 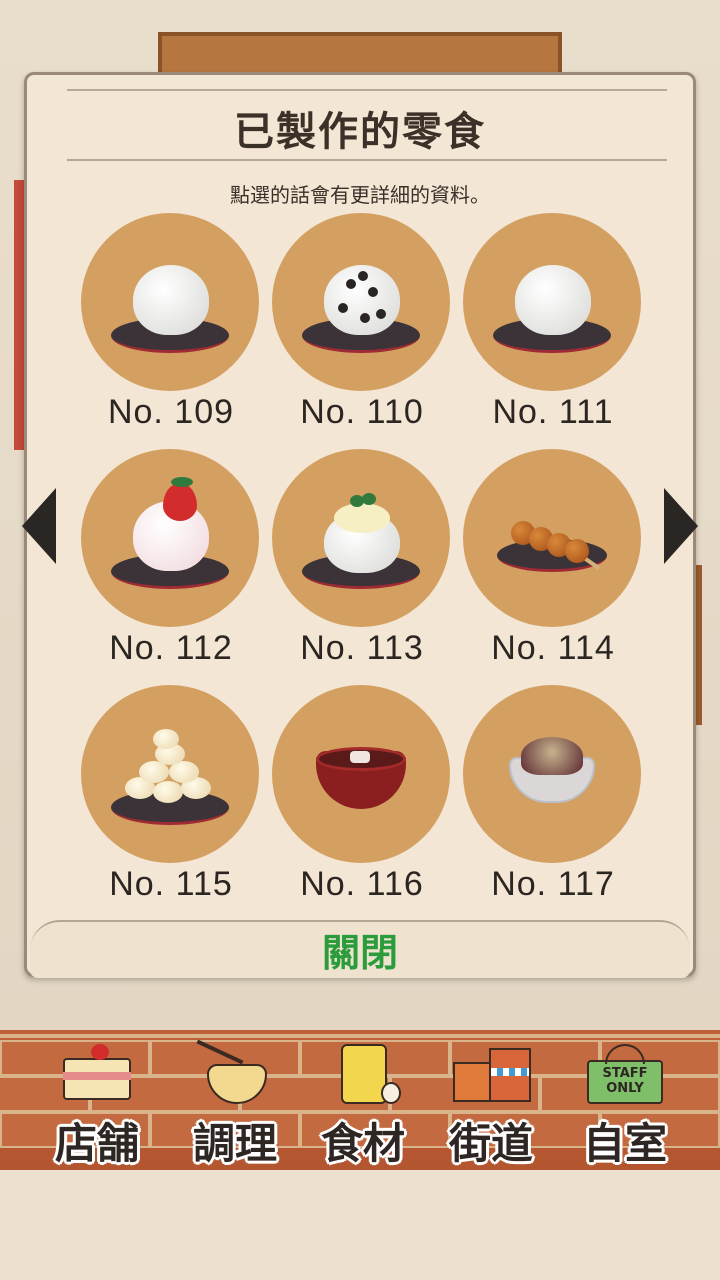 I want to click on mame-daifuku-icon, so click(x=361, y=302).